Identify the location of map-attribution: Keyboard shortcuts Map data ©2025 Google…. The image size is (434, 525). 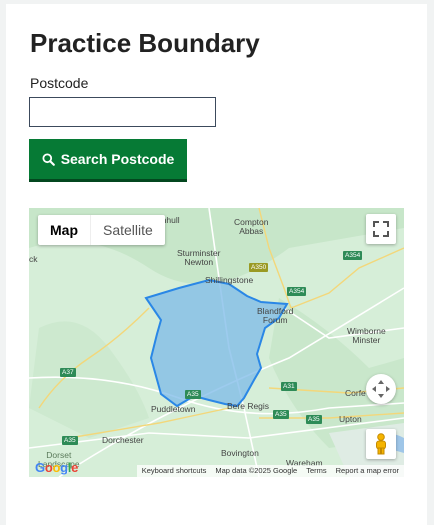
(270, 471).